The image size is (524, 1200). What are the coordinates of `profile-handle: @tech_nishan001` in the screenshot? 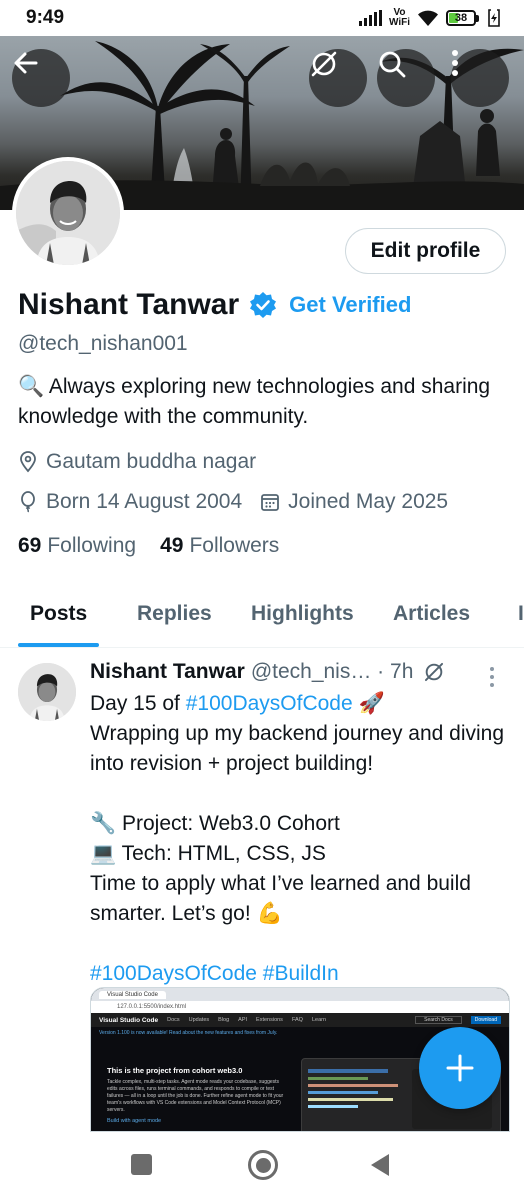 It's located at (103, 343).